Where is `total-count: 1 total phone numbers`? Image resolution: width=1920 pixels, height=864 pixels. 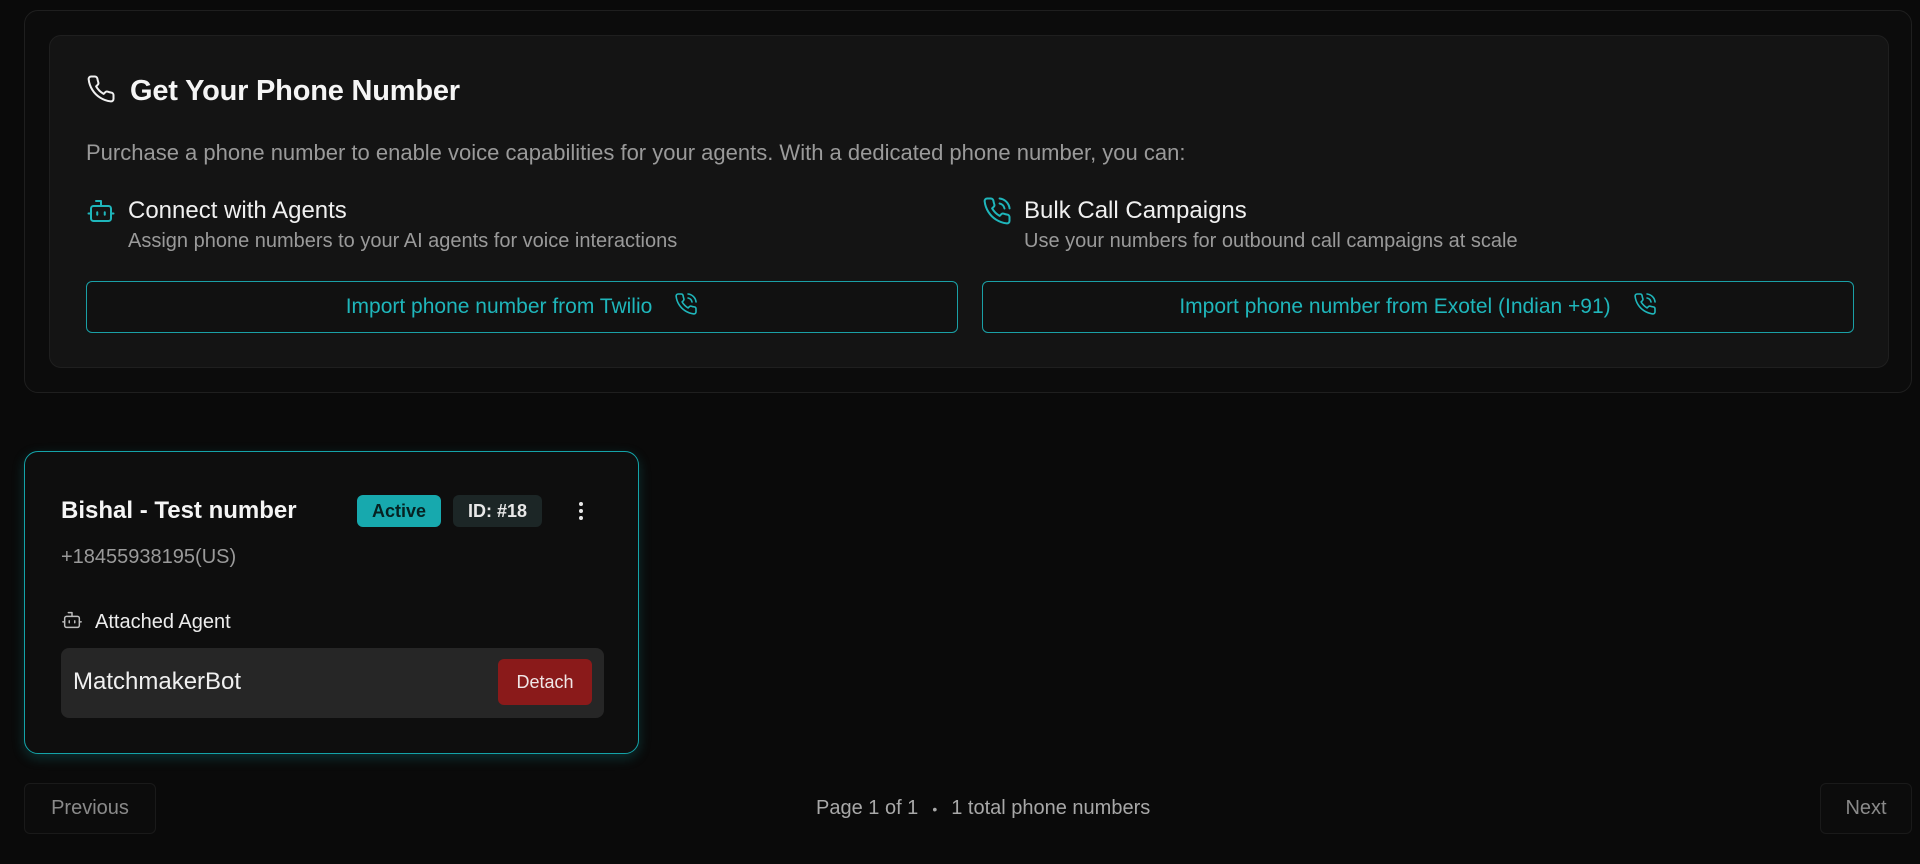 total-count: 1 total phone numbers is located at coordinates (1051, 808).